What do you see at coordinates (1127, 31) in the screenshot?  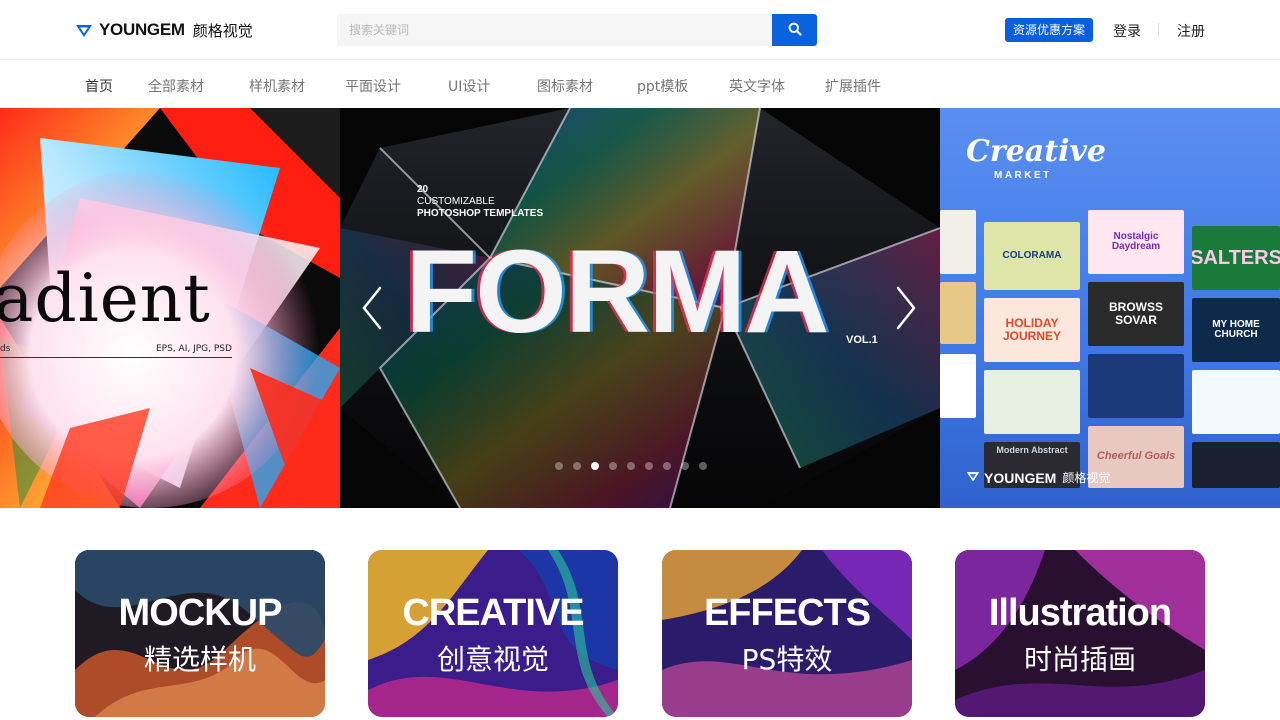 I see `login-link: 登录` at bounding box center [1127, 31].